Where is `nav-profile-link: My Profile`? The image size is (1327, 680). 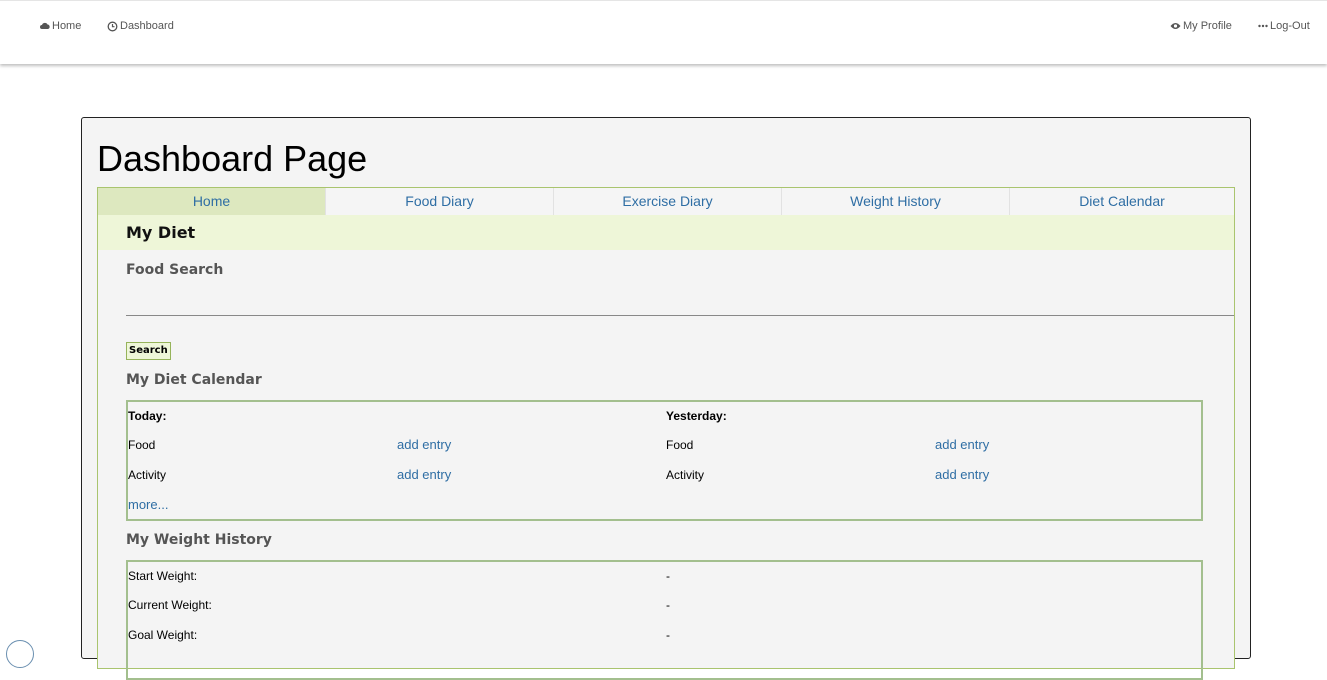 nav-profile-link: My Profile is located at coordinates (1201, 26).